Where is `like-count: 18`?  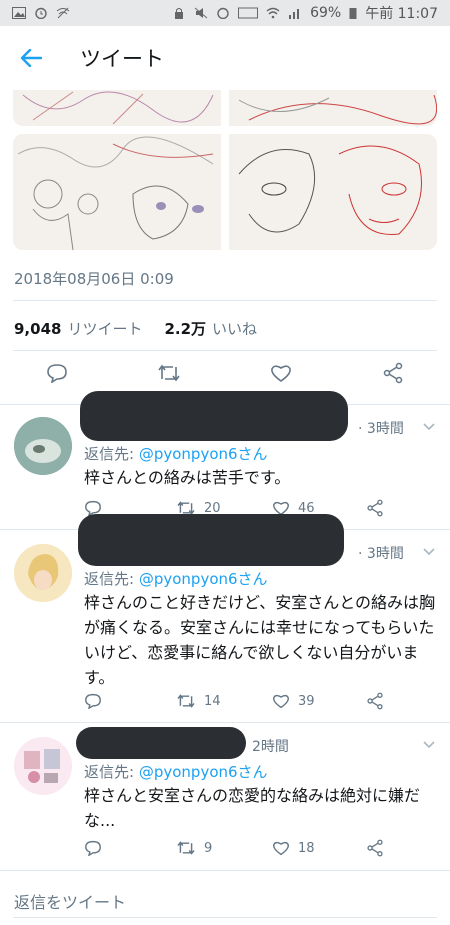
like-count: 18 is located at coordinates (306, 848).